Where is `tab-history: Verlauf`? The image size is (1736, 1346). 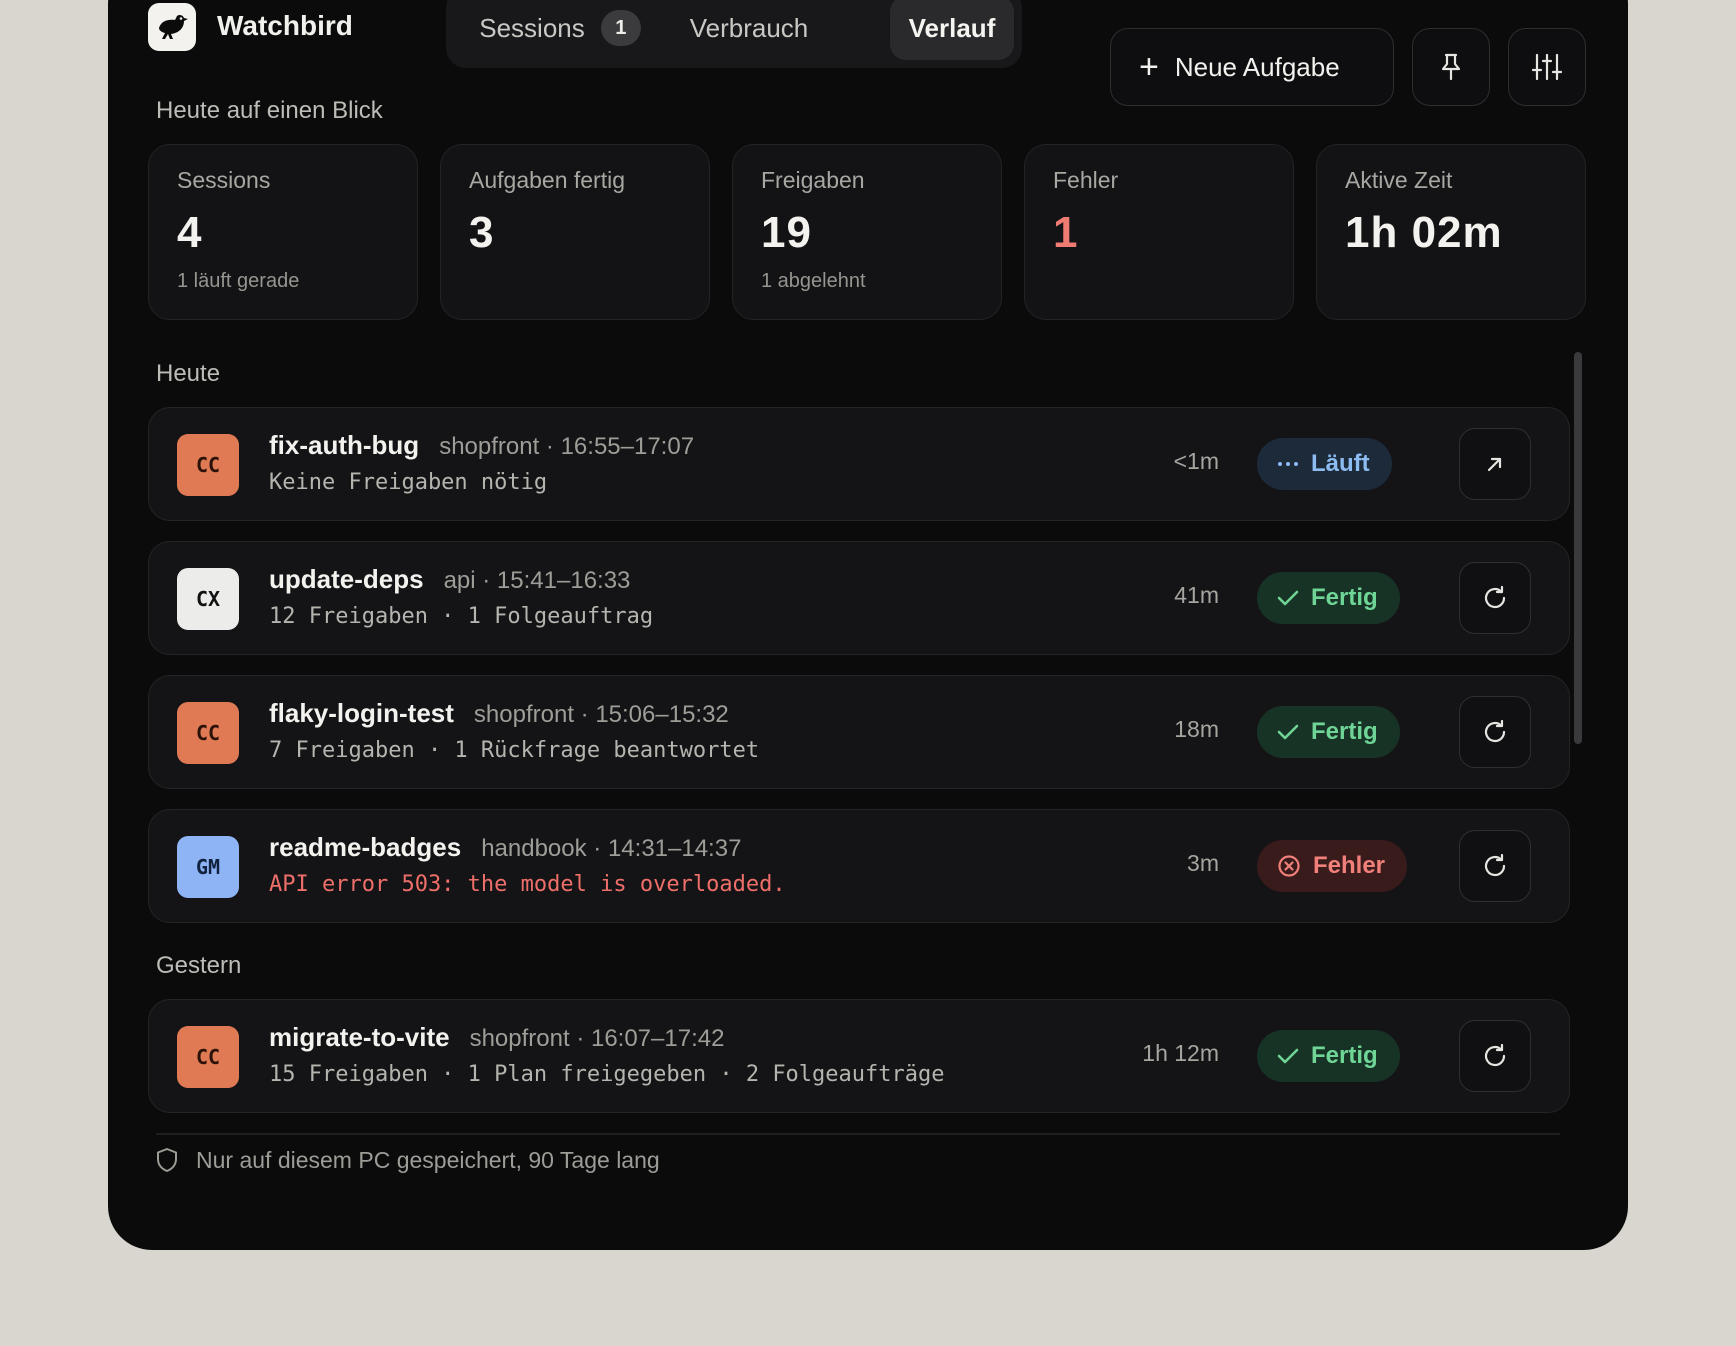 tab-history: Verlauf is located at coordinates (952, 30).